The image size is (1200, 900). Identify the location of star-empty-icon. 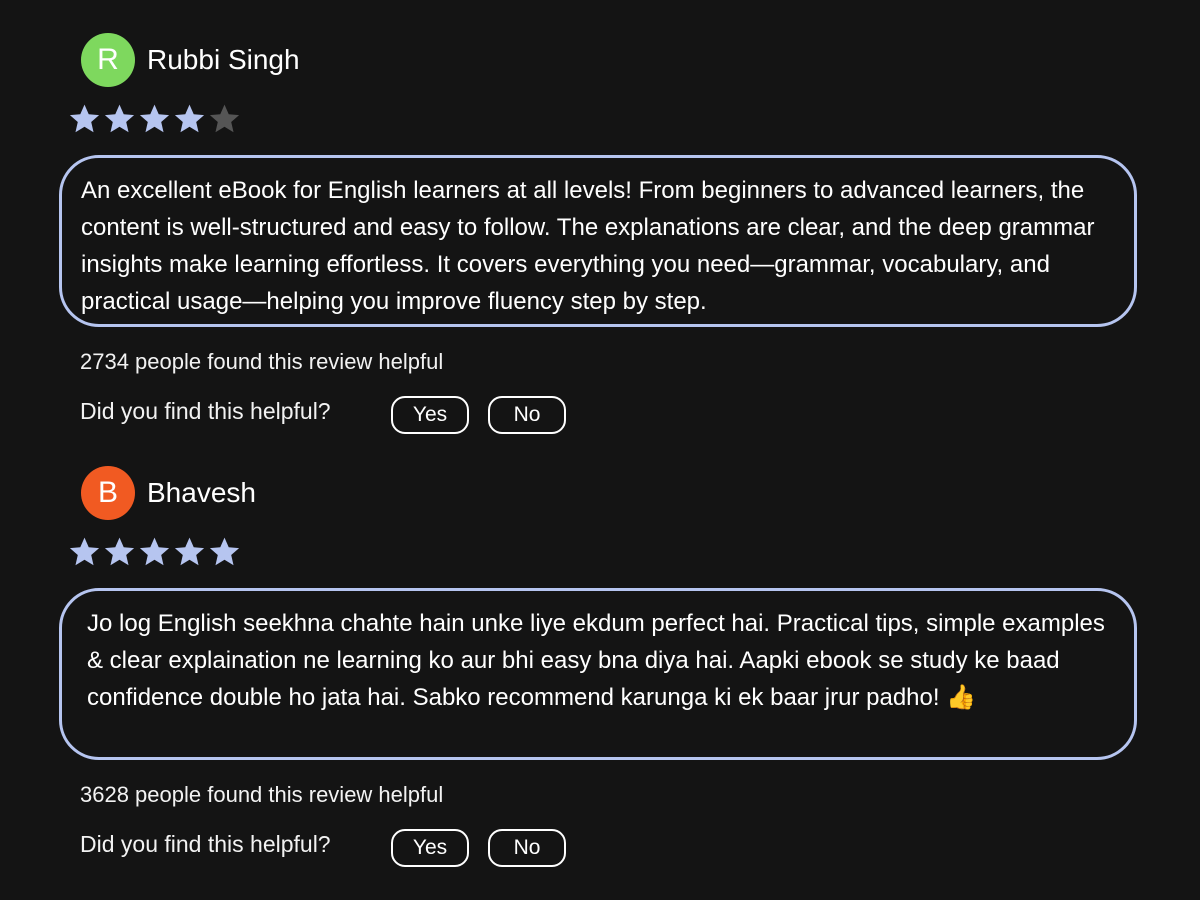
(224, 119).